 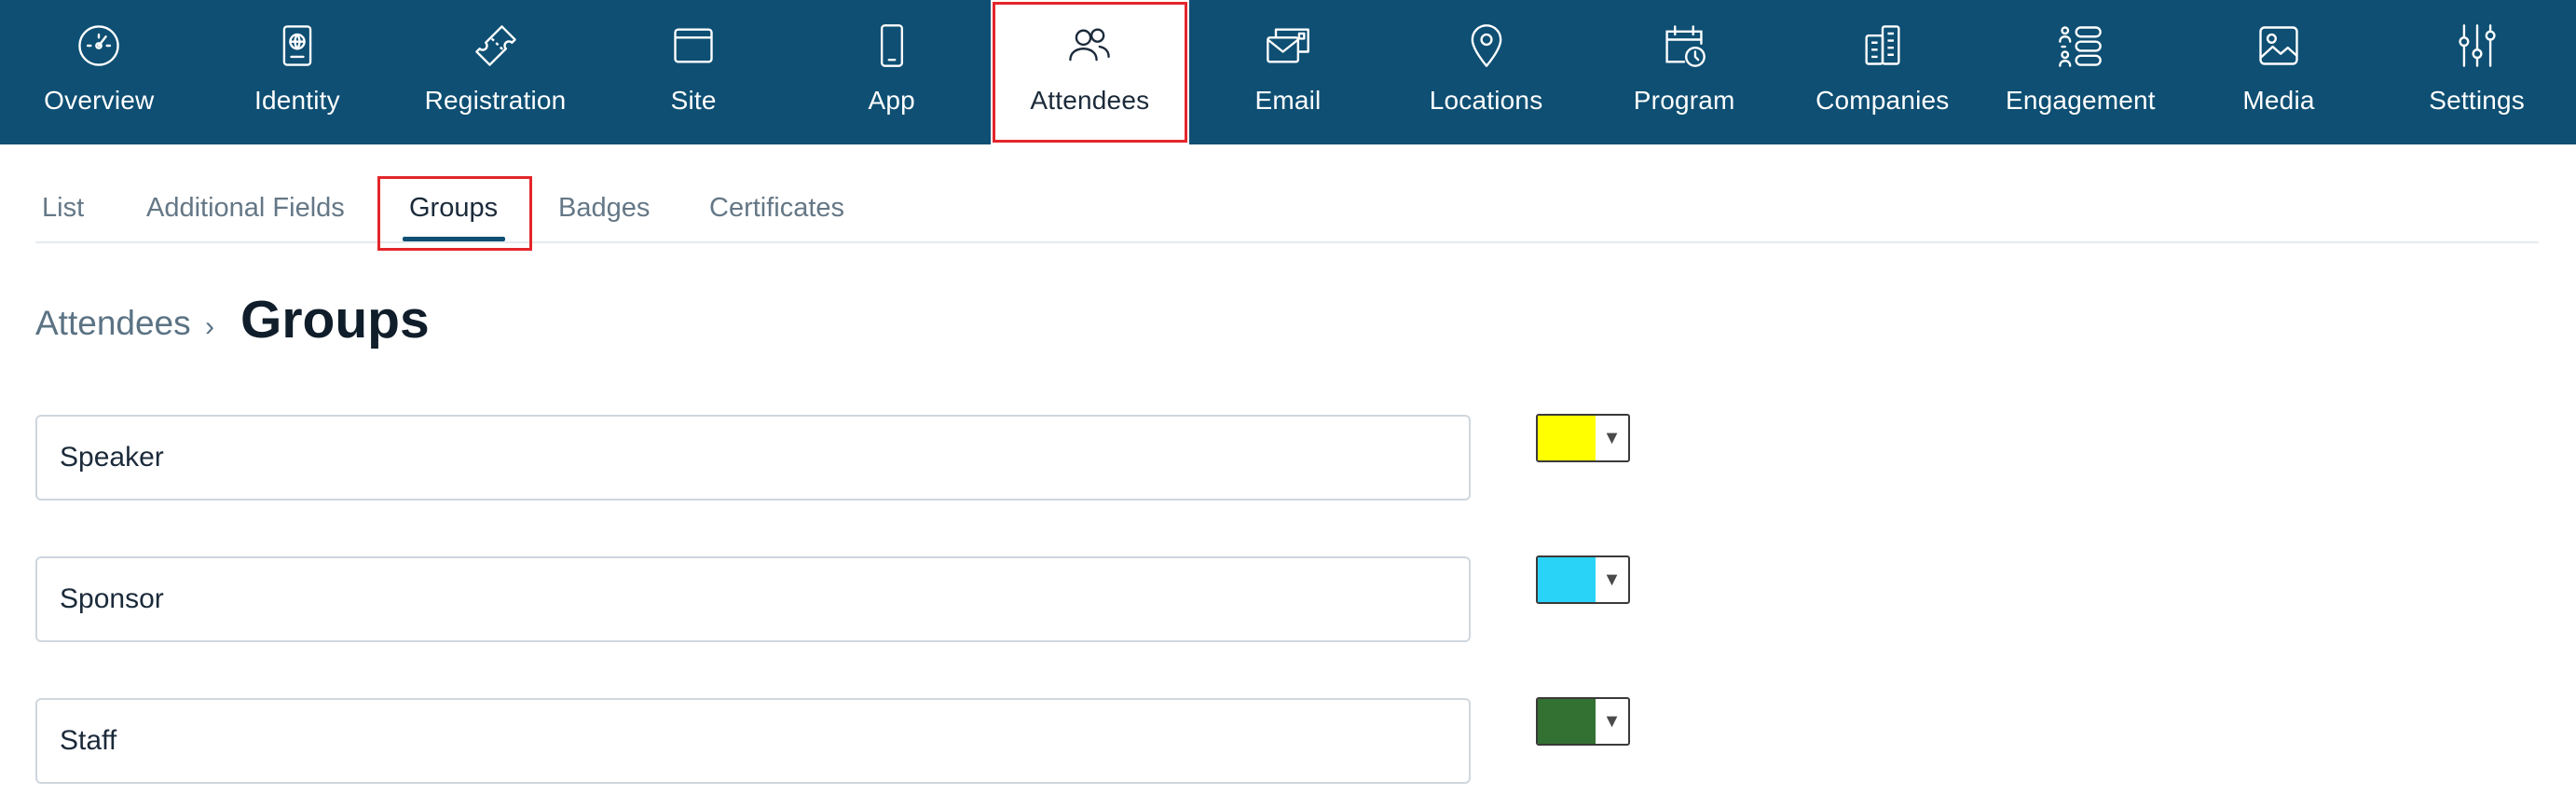 I want to click on browser-window-icon, so click(x=693, y=46).